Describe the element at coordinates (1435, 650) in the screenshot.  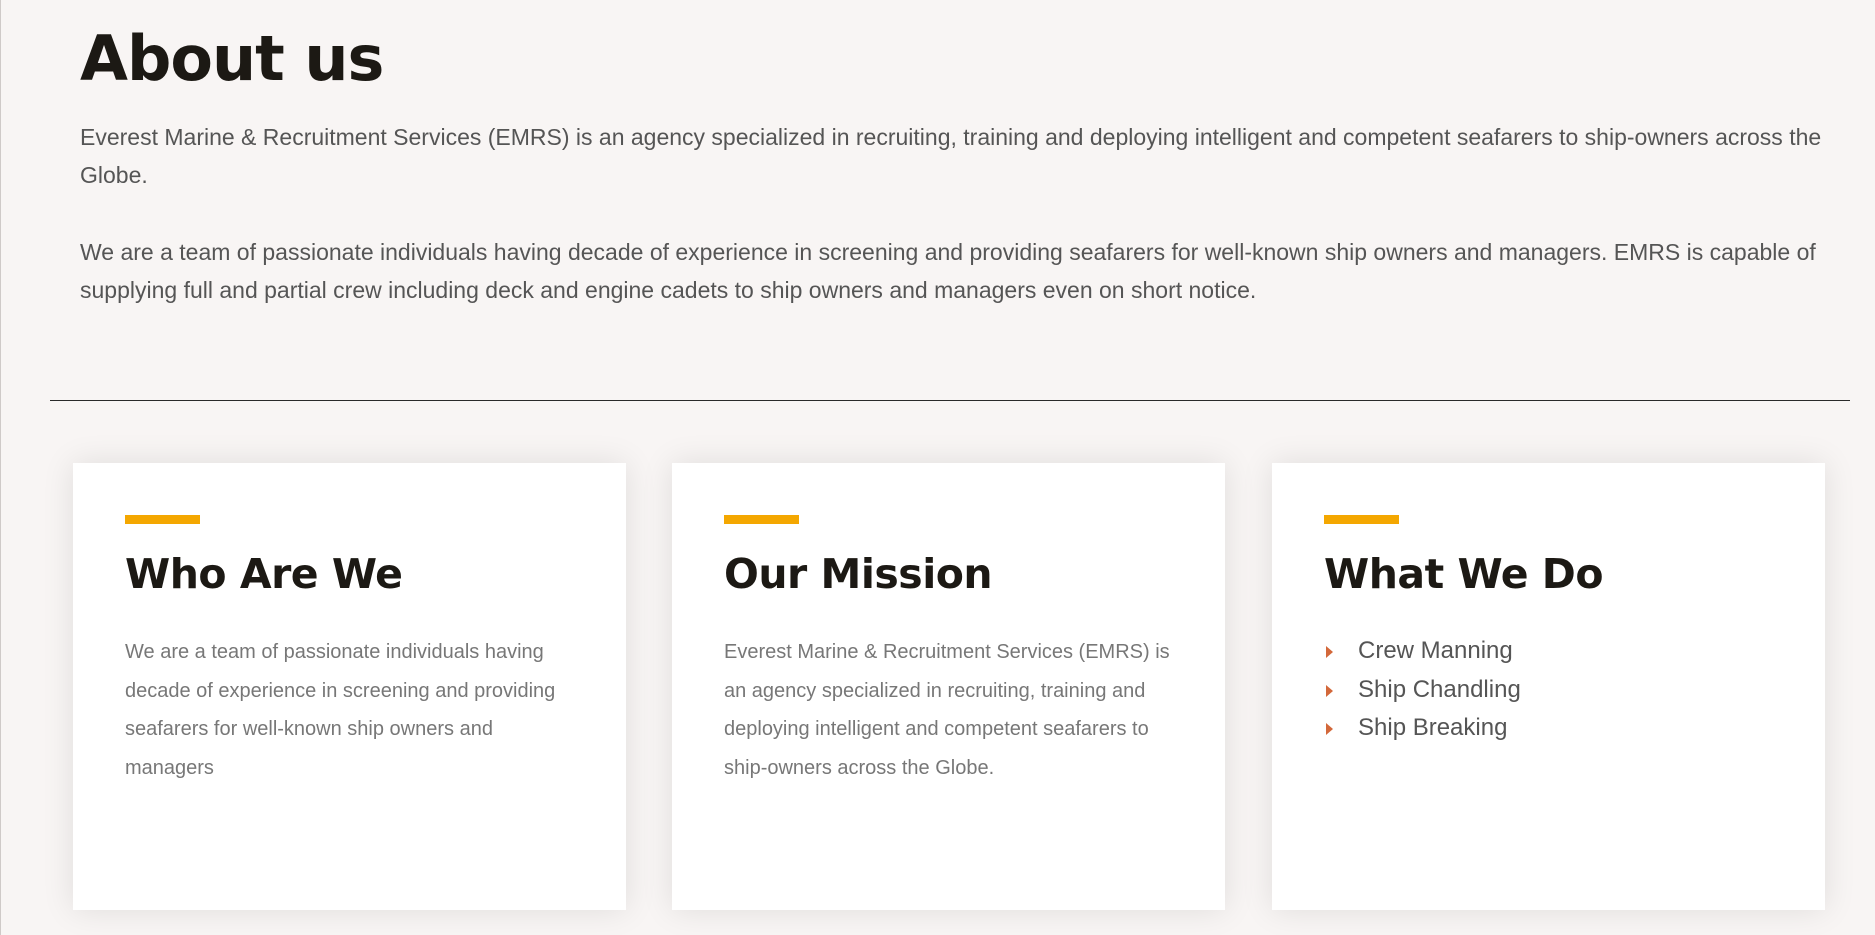
I see `list-item-label: Crew Manning` at that location.